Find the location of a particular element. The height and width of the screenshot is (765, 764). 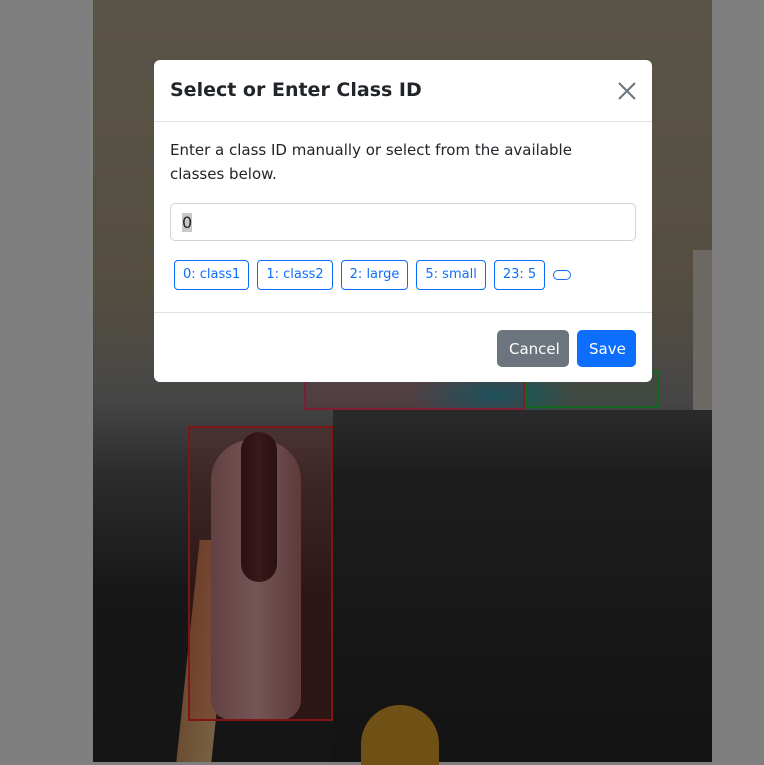

cancel-button: Cancel is located at coordinates (533, 348).